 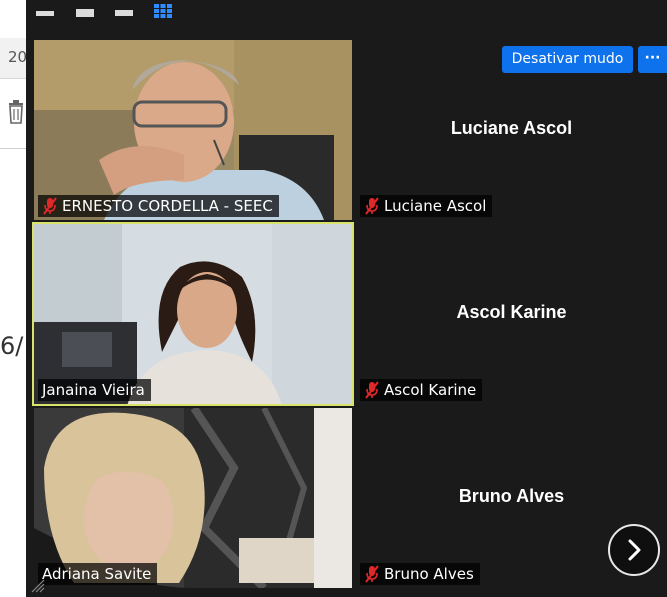 I want to click on participant-name-tag: ERNESTO CORDELLA - SEEC, so click(x=158, y=206).